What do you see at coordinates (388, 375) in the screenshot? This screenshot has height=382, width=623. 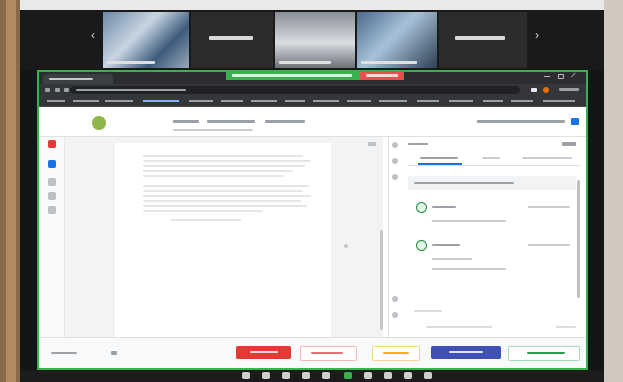 I see `reactions-icon` at bounding box center [388, 375].